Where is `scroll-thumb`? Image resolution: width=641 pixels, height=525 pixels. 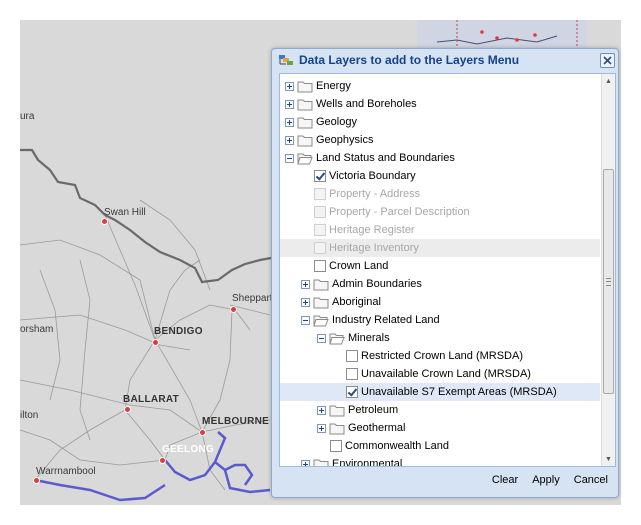
scroll-thumb is located at coordinates (608, 281).